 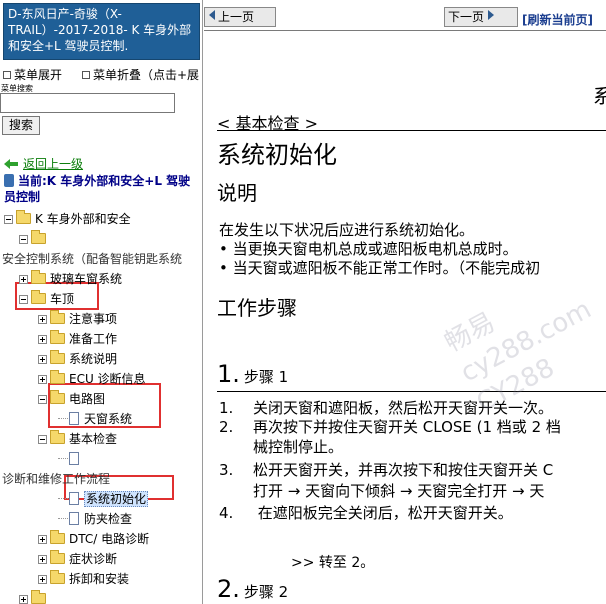 I want to click on step-item: 2. 再次按下并按住天窗开关 CLOSE (1 档或 2 档, so click(x=390, y=427).